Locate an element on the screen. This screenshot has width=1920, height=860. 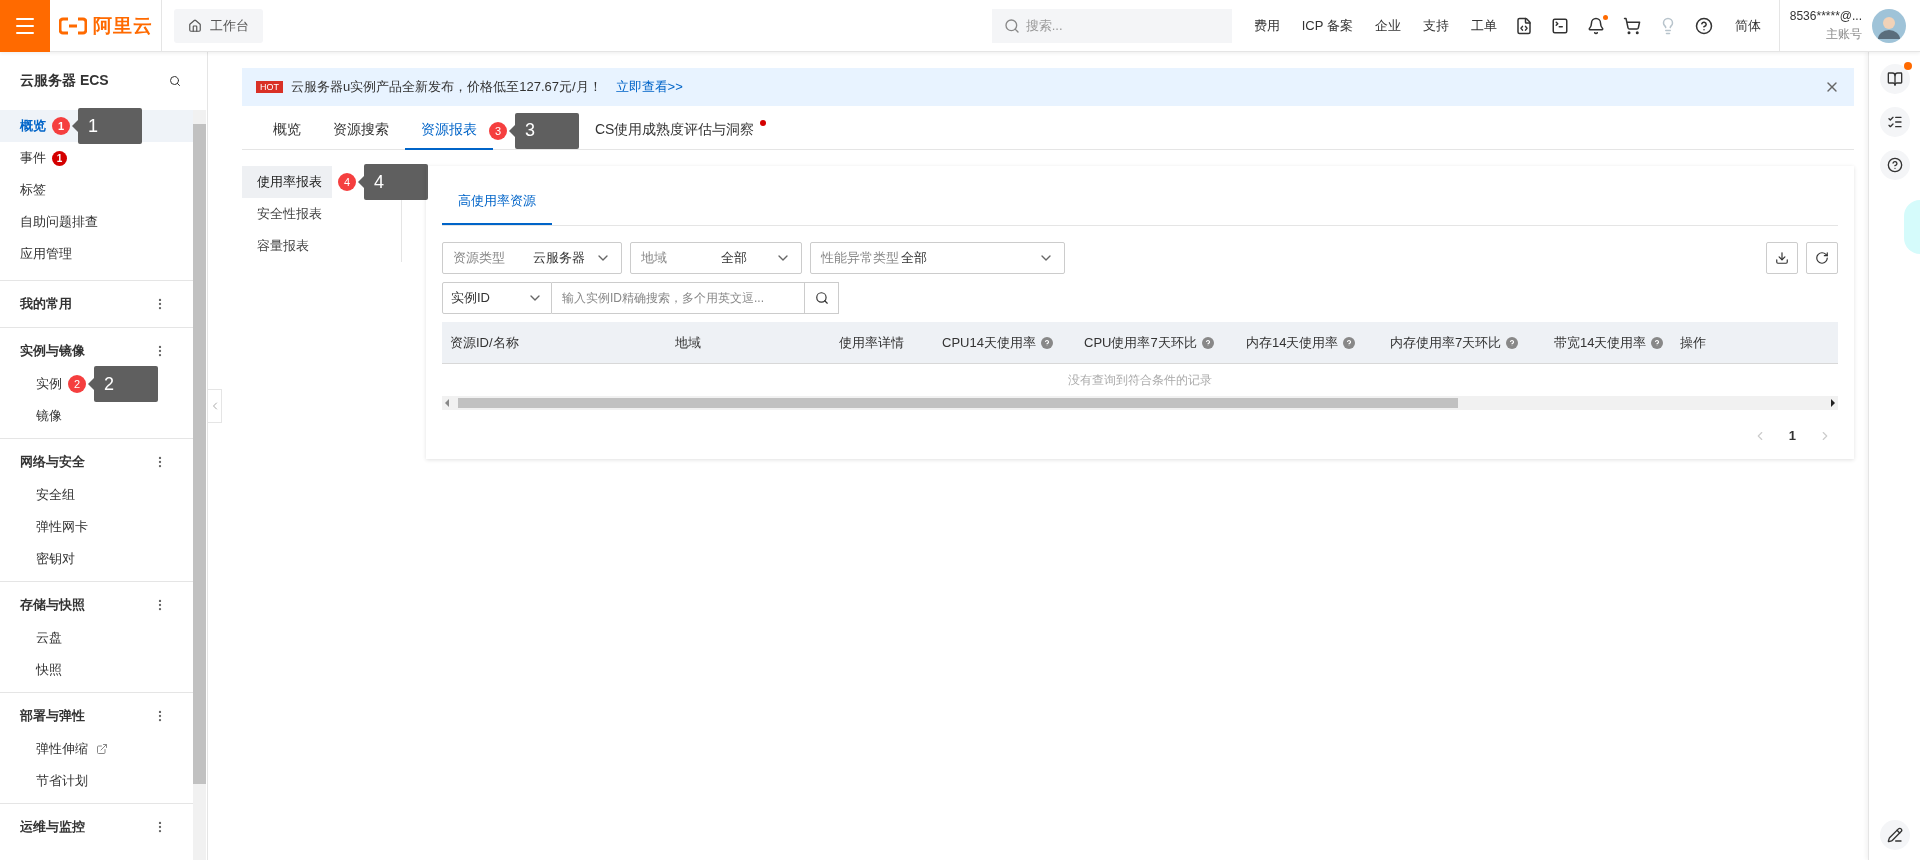
group-title: 存储与快照 is located at coordinates (52, 605).